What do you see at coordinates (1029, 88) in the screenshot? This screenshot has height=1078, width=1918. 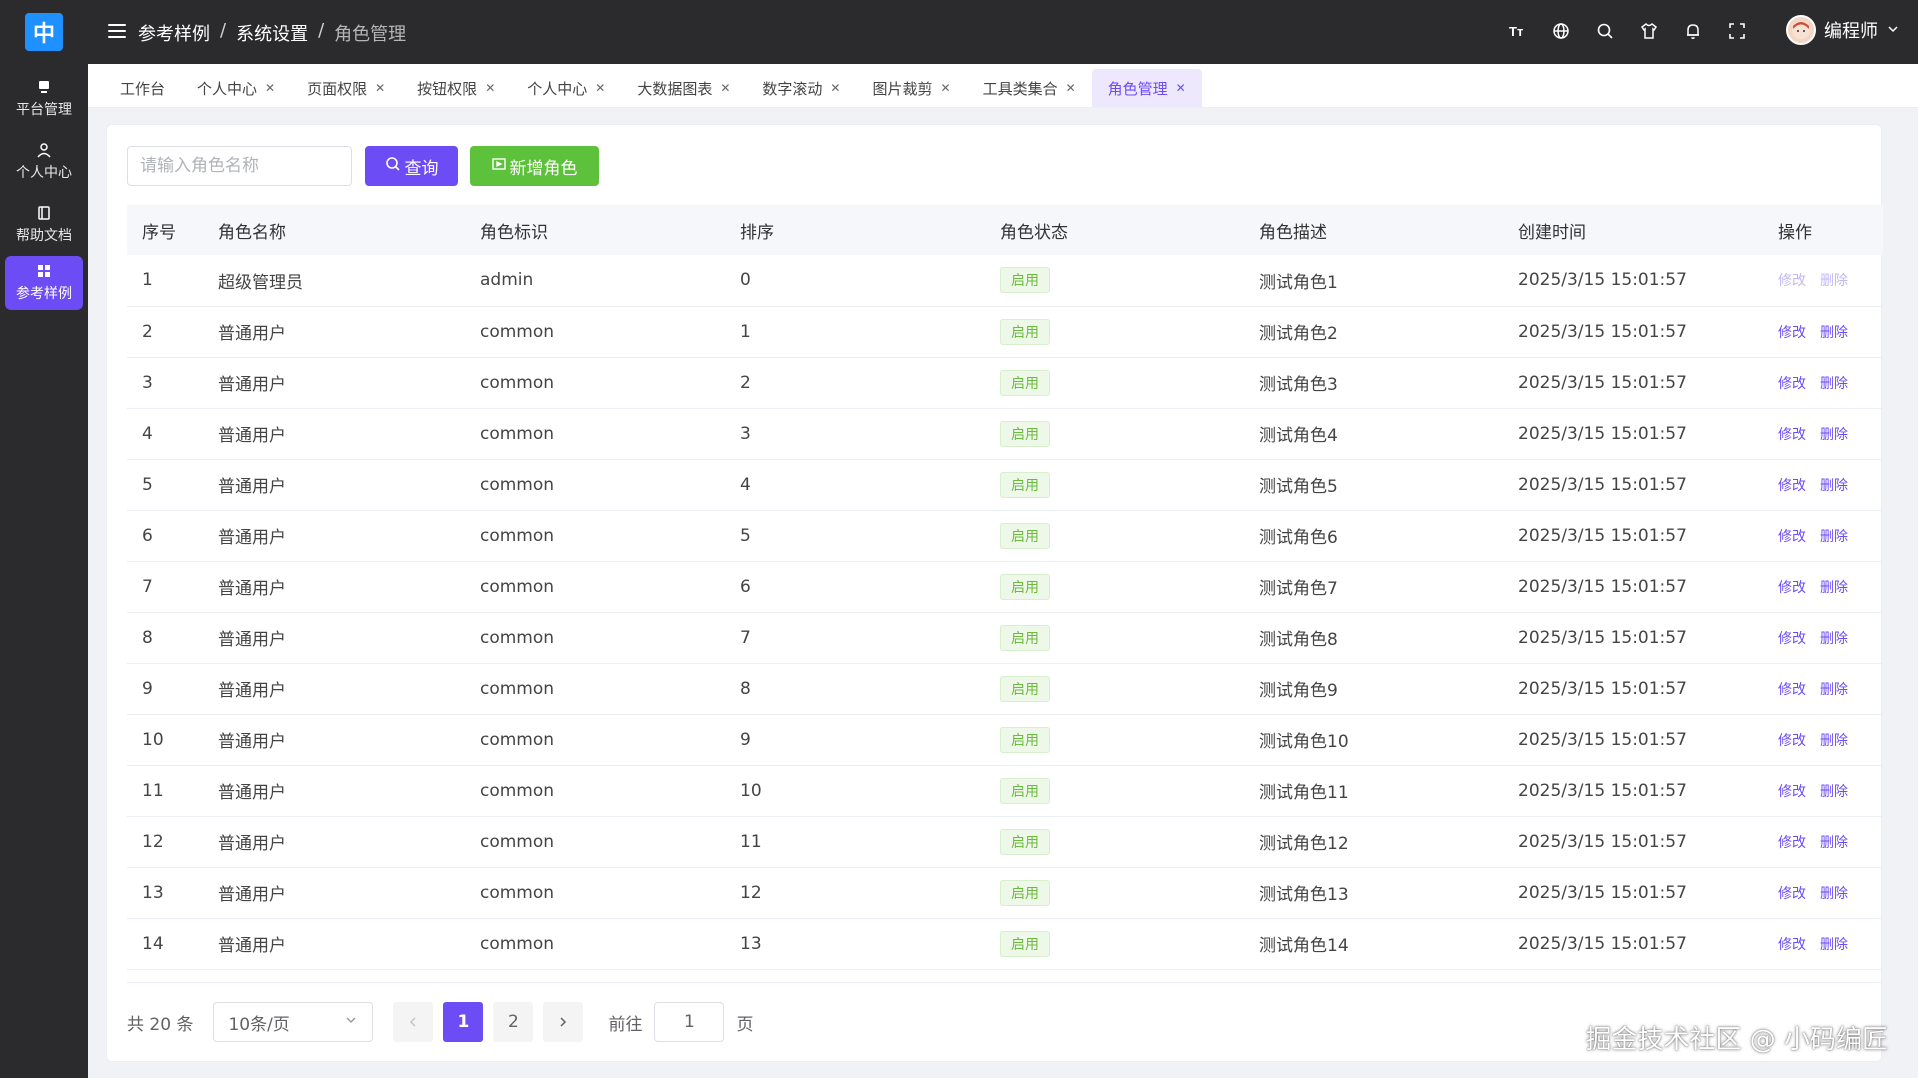 I see `tab-8: 工具类集合 ✕` at bounding box center [1029, 88].